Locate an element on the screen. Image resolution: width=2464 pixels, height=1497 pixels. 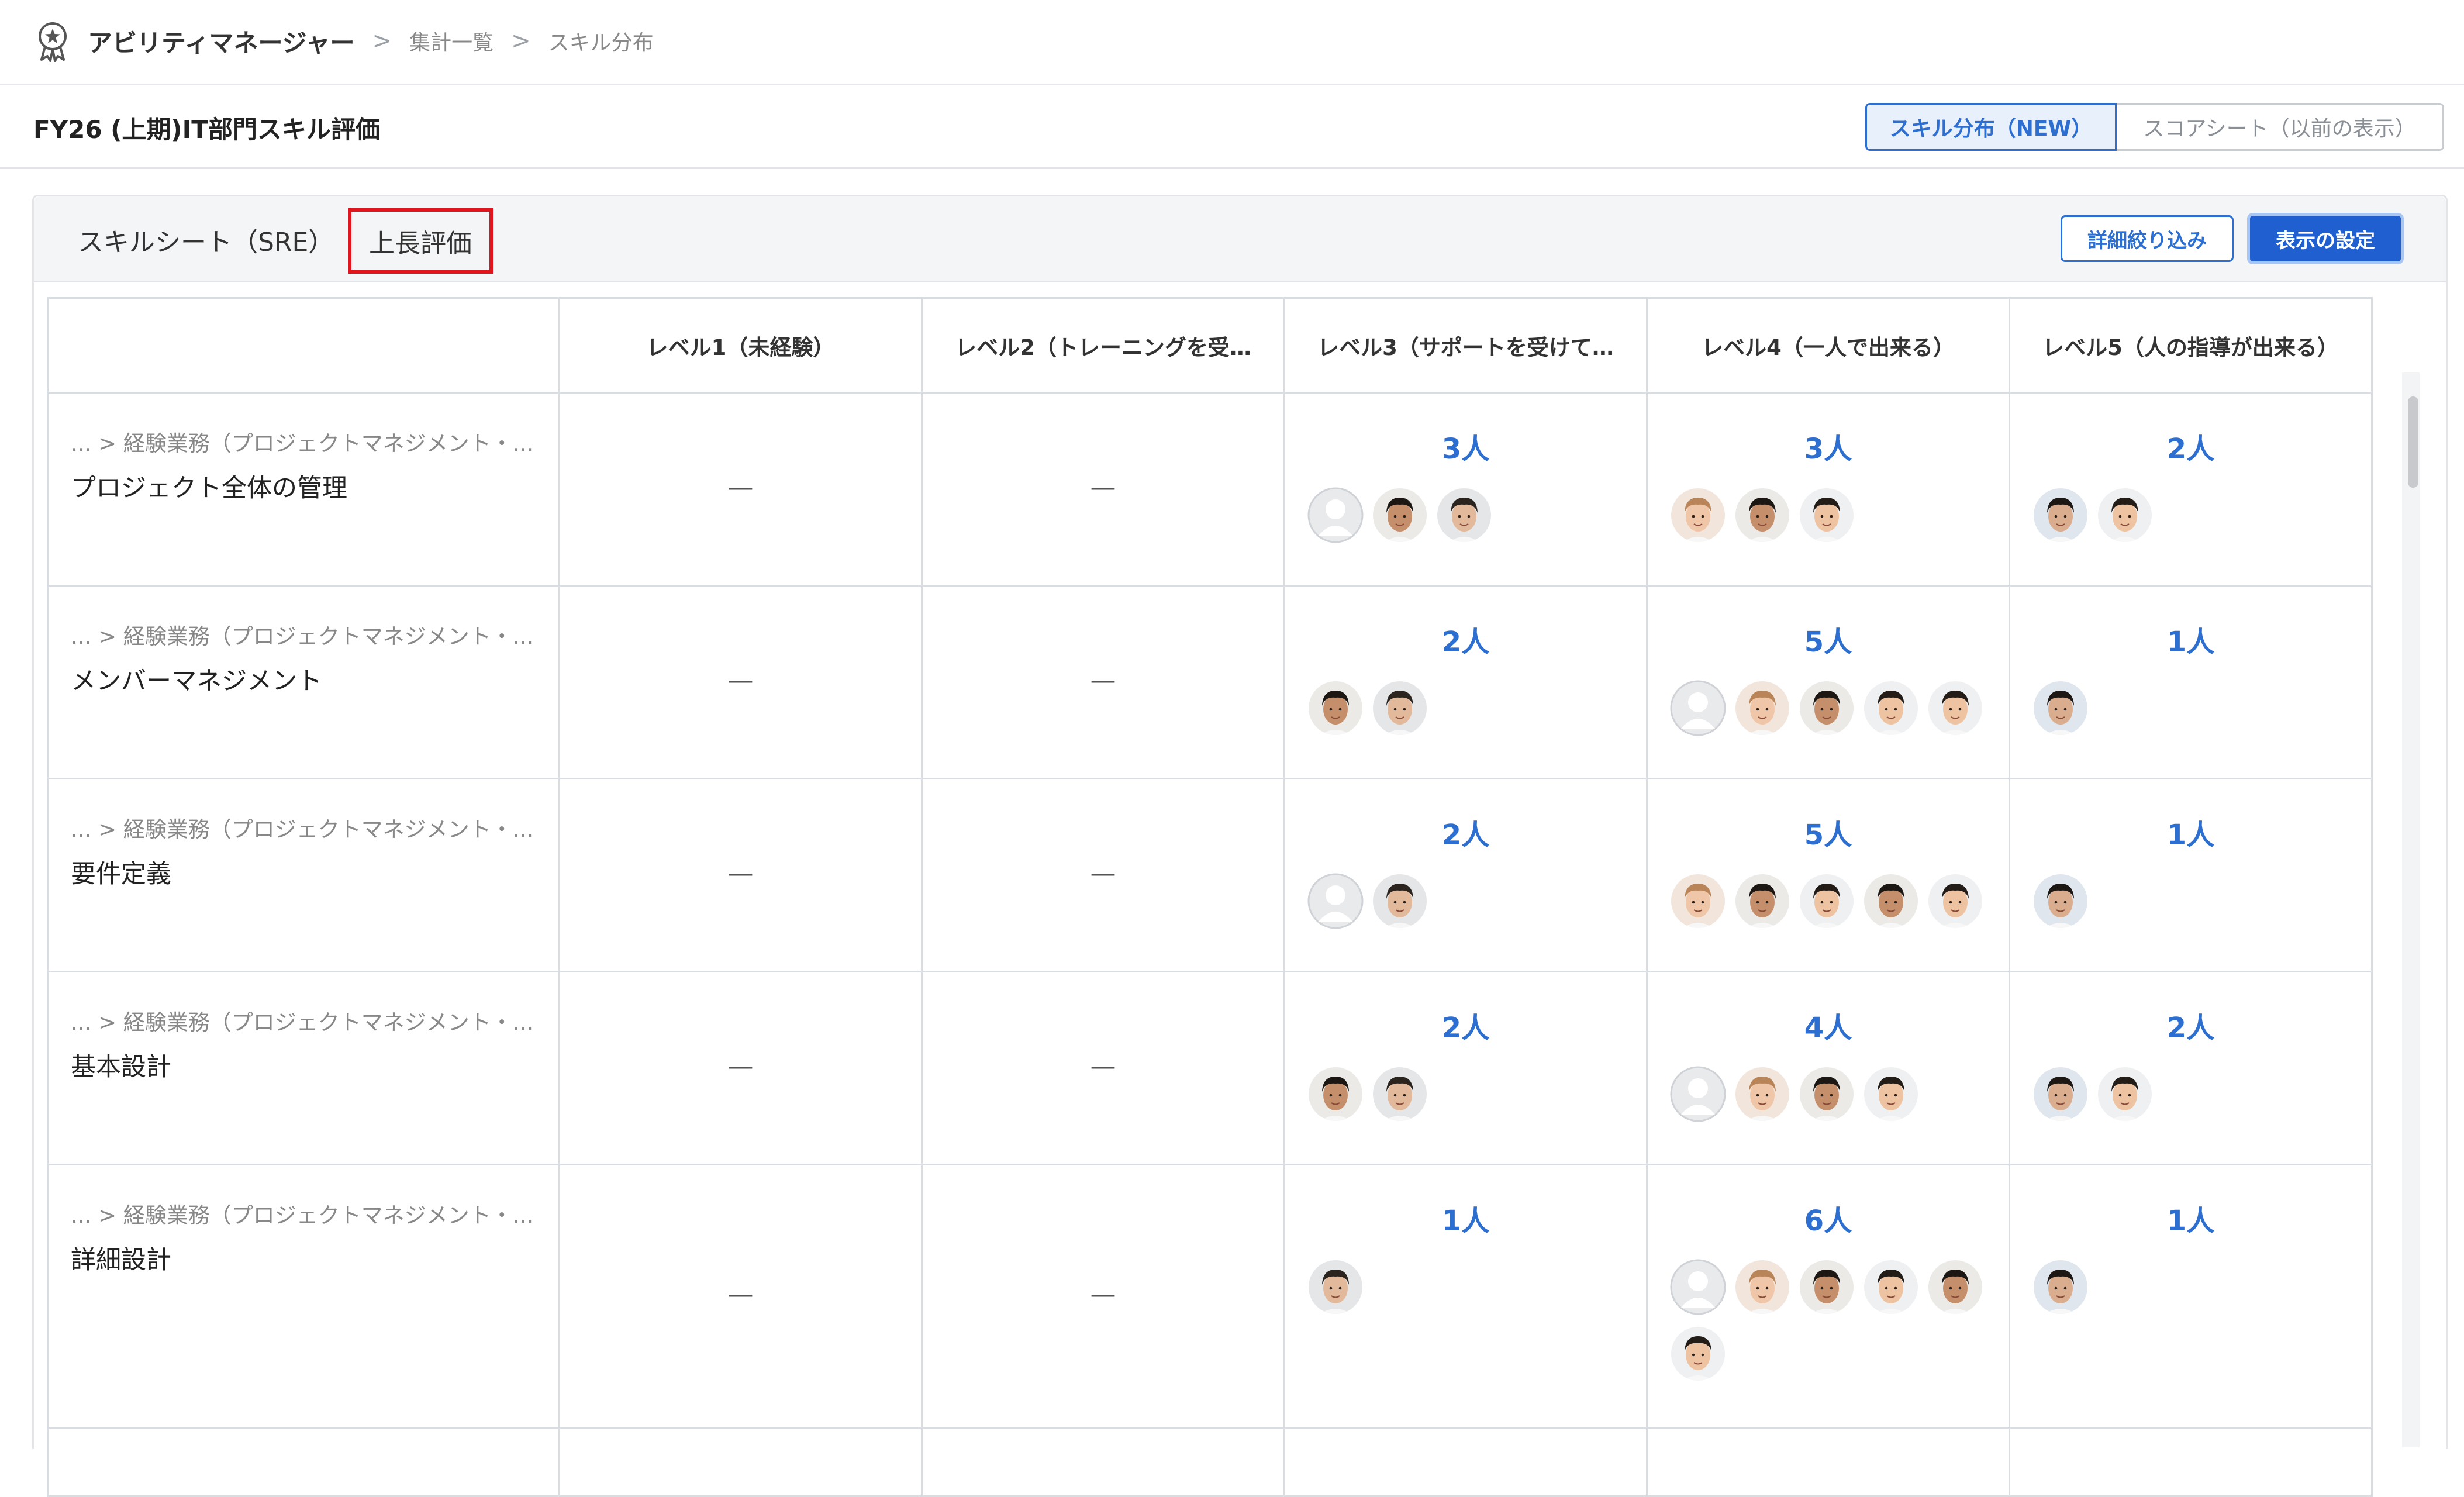
skill-name: 基本設計 is located at coordinates (121, 1067).